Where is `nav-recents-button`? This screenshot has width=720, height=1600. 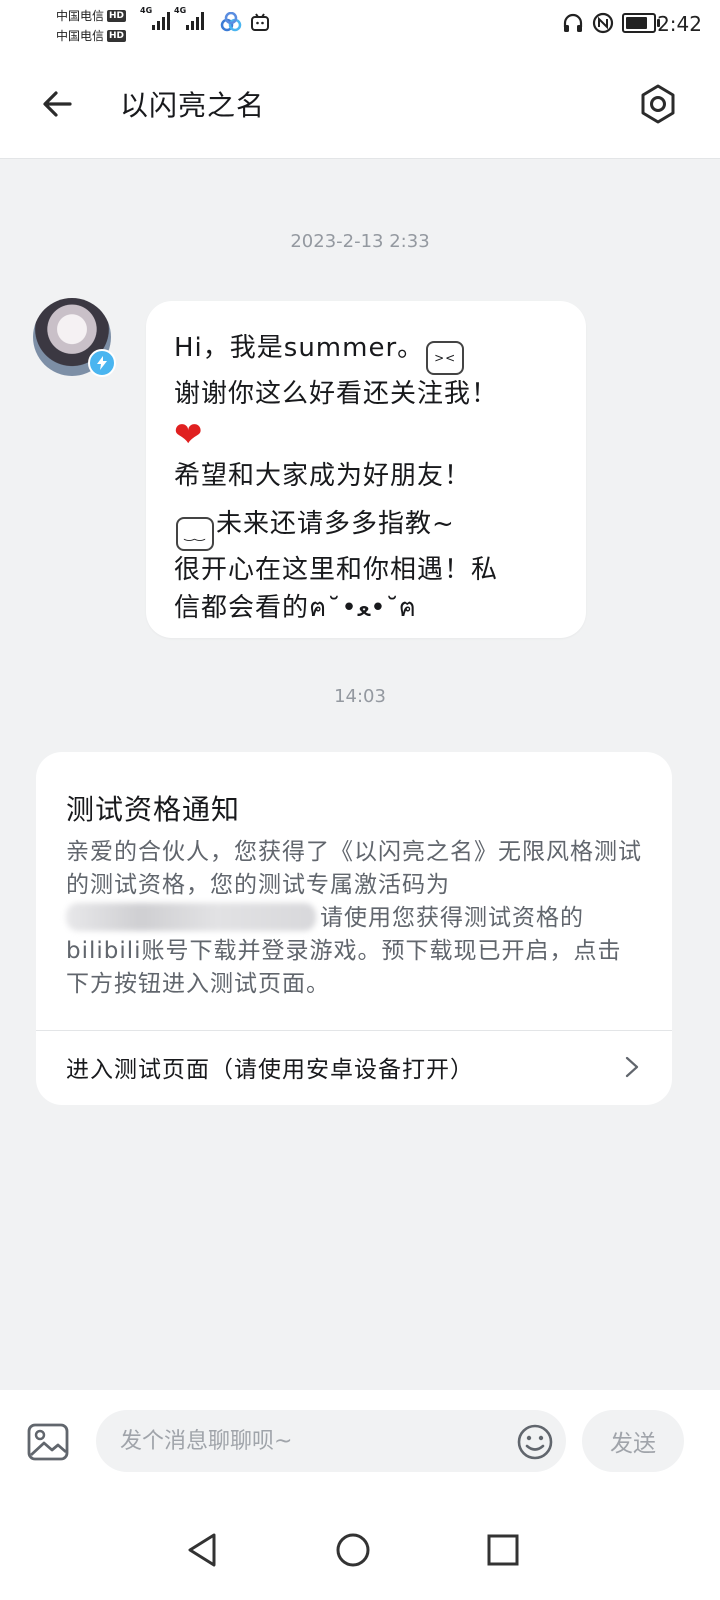 nav-recents-button is located at coordinates (503, 1550).